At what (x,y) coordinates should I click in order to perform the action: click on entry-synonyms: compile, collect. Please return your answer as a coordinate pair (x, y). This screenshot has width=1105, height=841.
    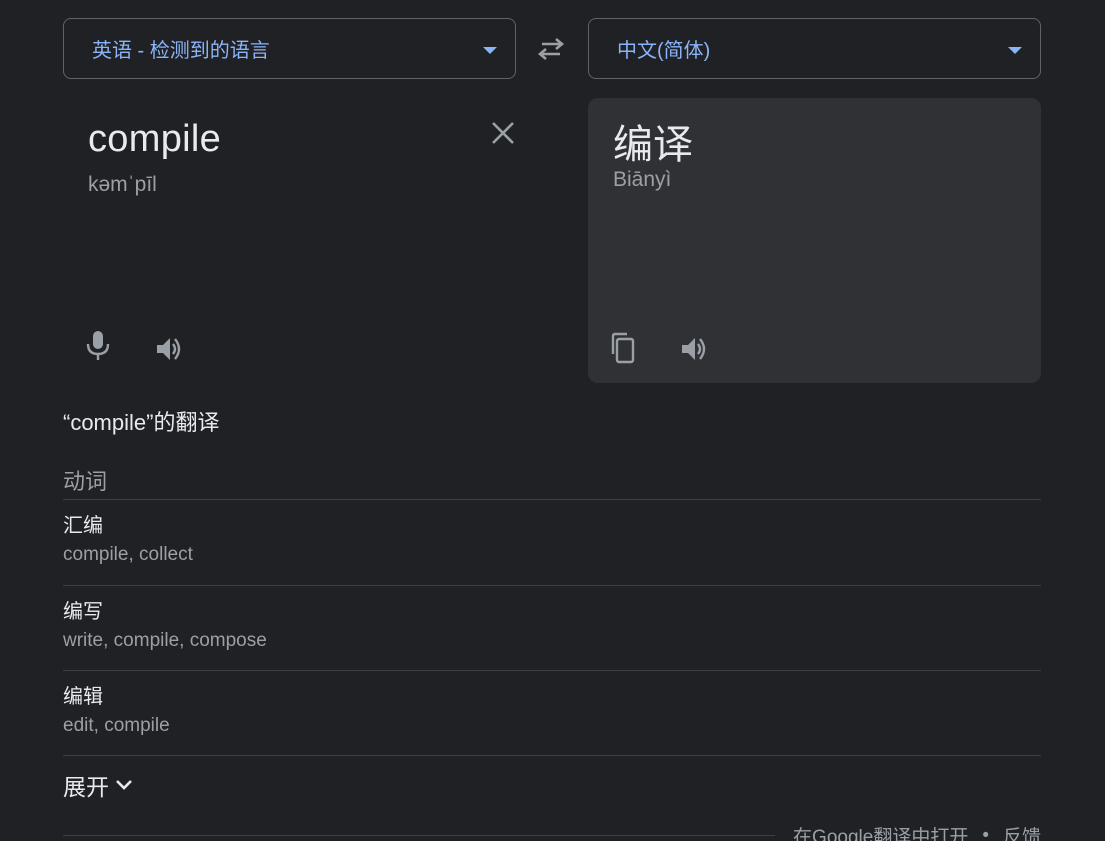
    Looking at the image, I should click on (128, 554).